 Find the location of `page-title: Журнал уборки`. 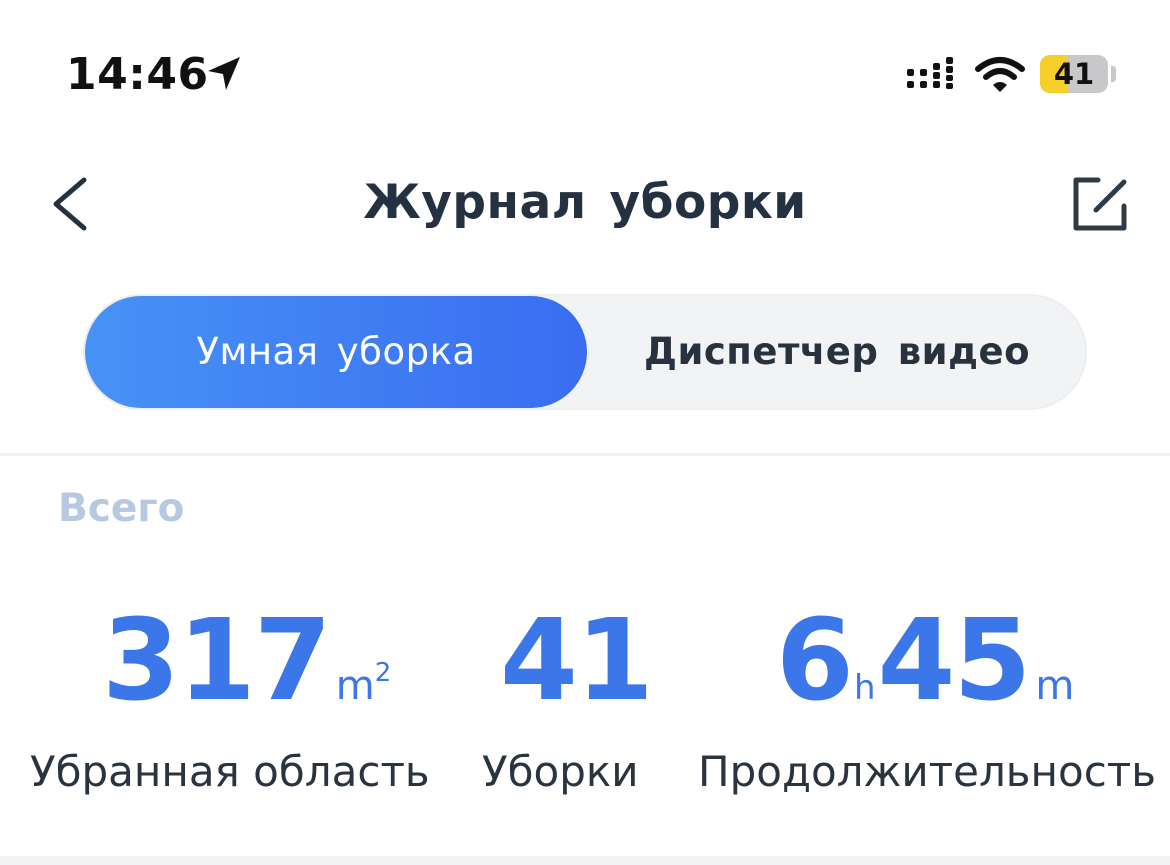

page-title: Журнал уборки is located at coordinates (585, 202).